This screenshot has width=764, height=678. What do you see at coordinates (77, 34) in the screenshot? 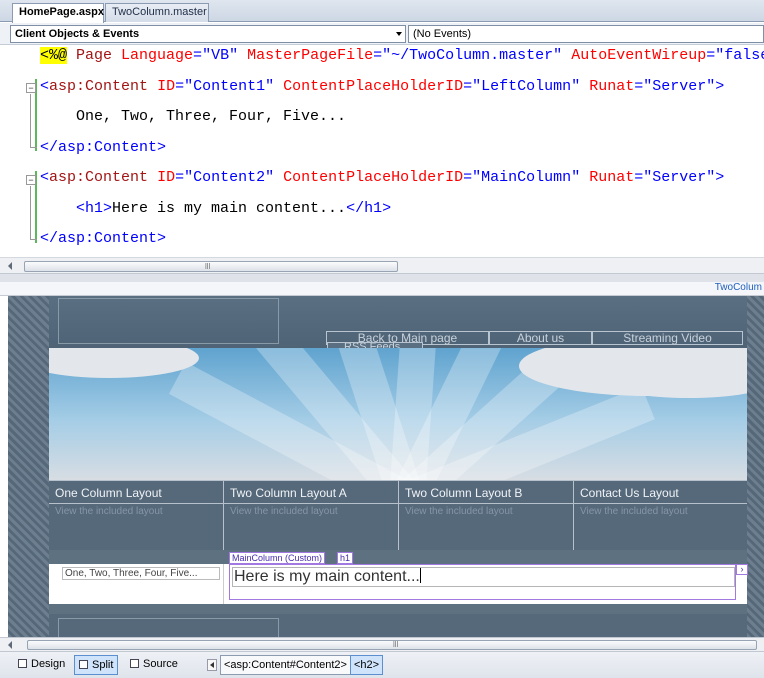
I see `client-objects-dropdown-value: Client Objects & Events` at bounding box center [77, 34].